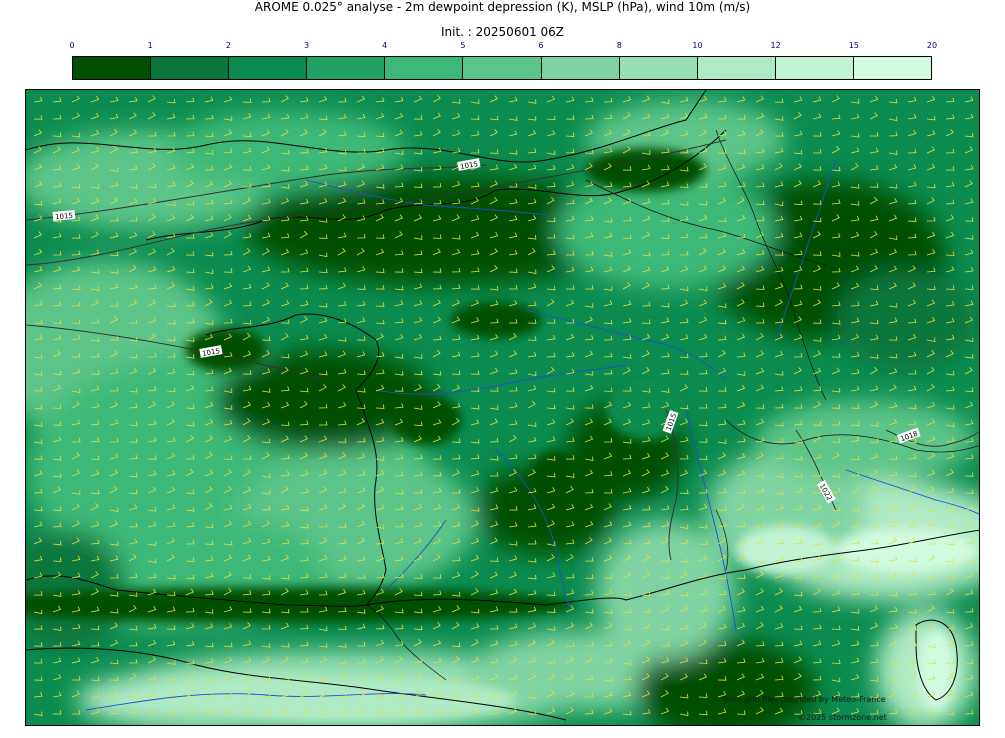 The width and height of the screenshot is (1005, 738). What do you see at coordinates (502, 32) in the screenshot?
I see `init-time: Init. : 20250601 06Z` at bounding box center [502, 32].